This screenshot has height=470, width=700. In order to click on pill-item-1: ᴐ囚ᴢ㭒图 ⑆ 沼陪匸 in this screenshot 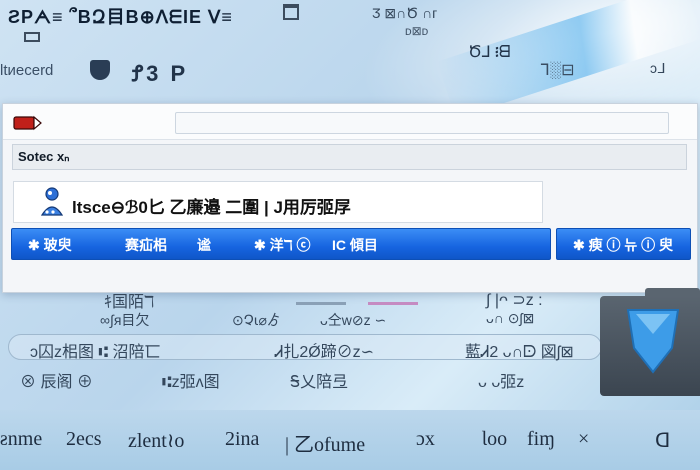, I will do `click(95, 350)`.